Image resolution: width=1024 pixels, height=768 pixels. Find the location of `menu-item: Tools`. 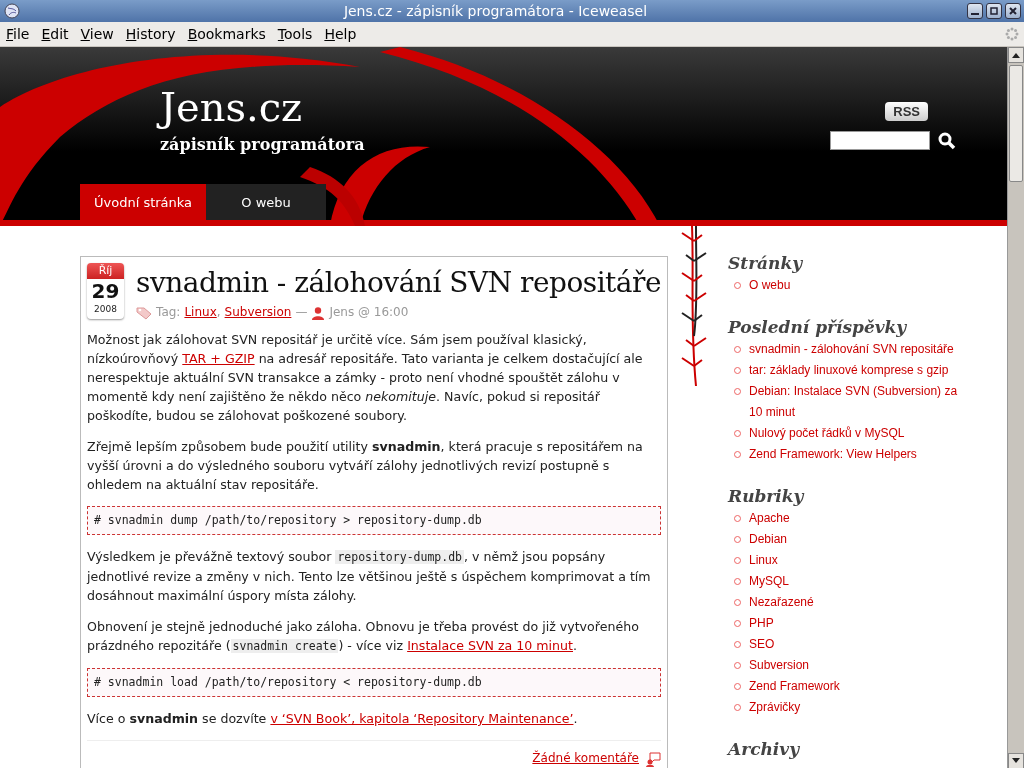

menu-item: Tools is located at coordinates (295, 34).